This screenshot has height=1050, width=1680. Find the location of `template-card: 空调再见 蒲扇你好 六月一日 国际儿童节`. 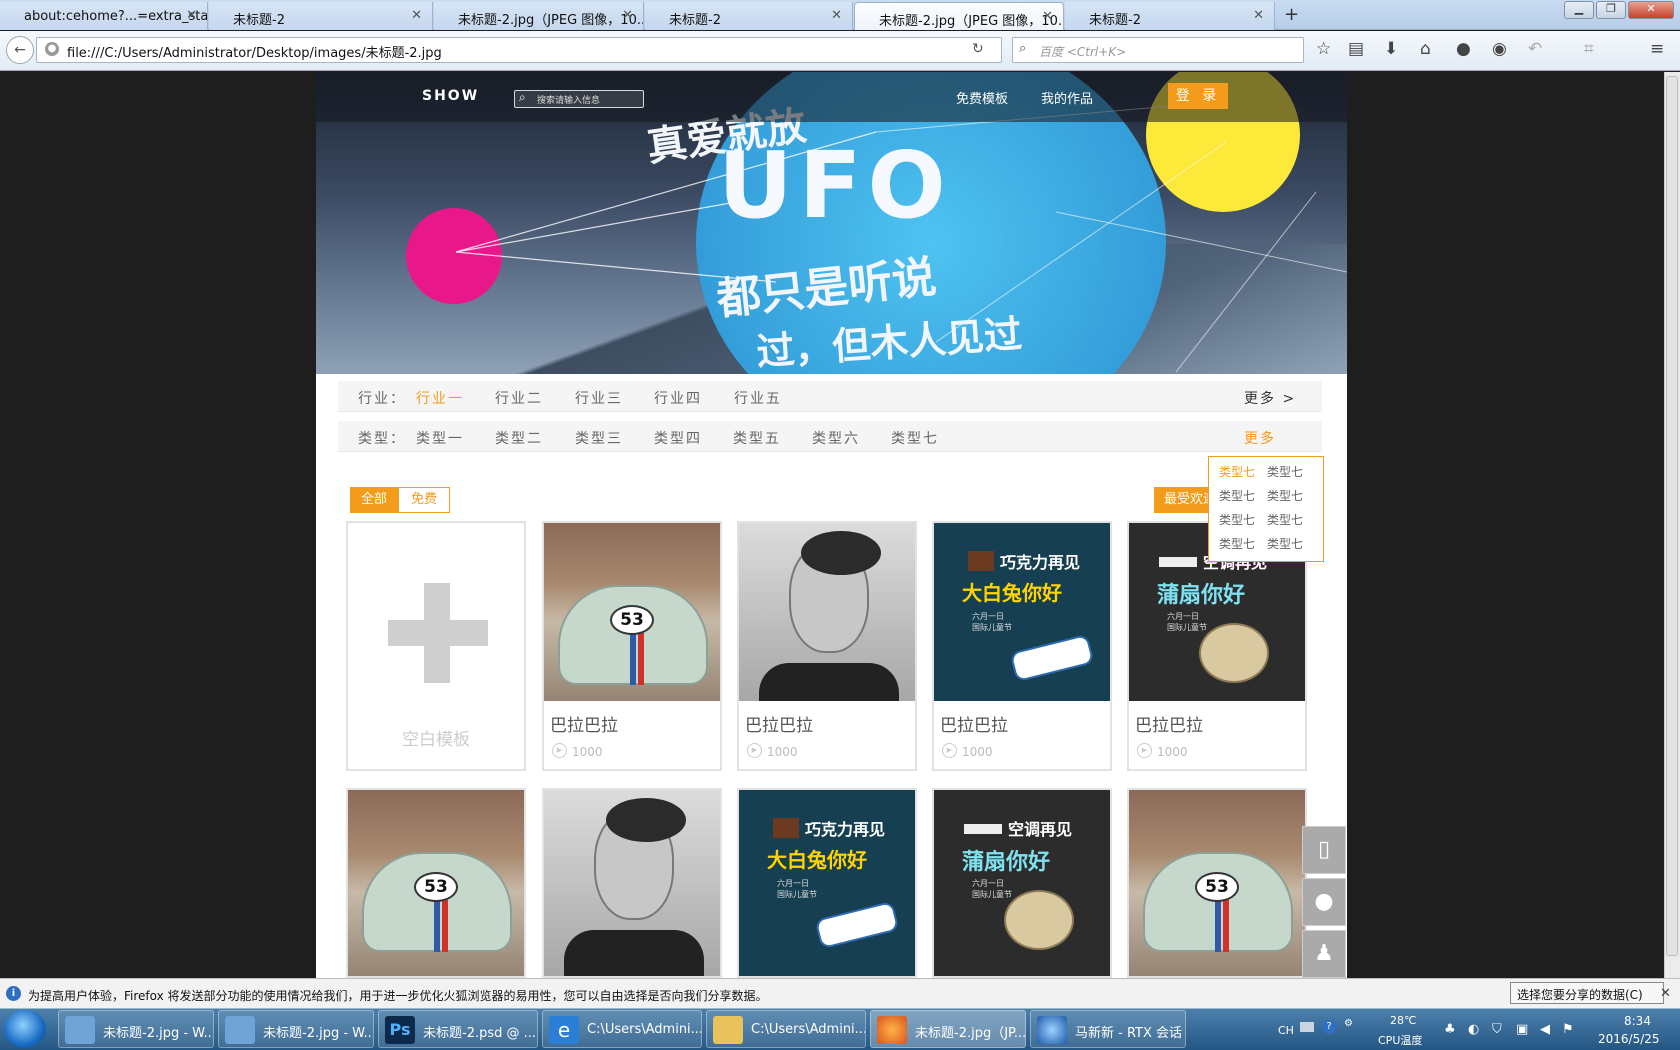

template-card: 空调再见 蒲扇你好 六月一日 国际儿童节 is located at coordinates (1022, 883).